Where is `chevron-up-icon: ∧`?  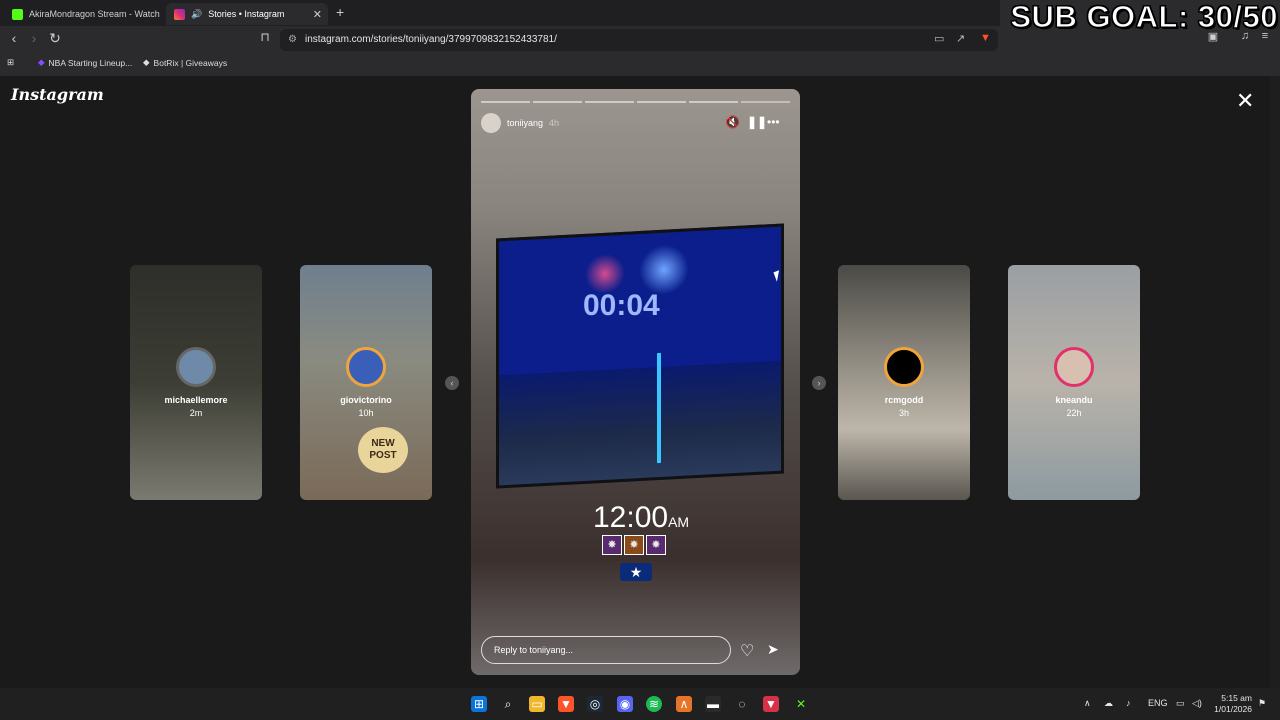
chevron-up-icon: ∧ is located at coordinates (1087, 703).